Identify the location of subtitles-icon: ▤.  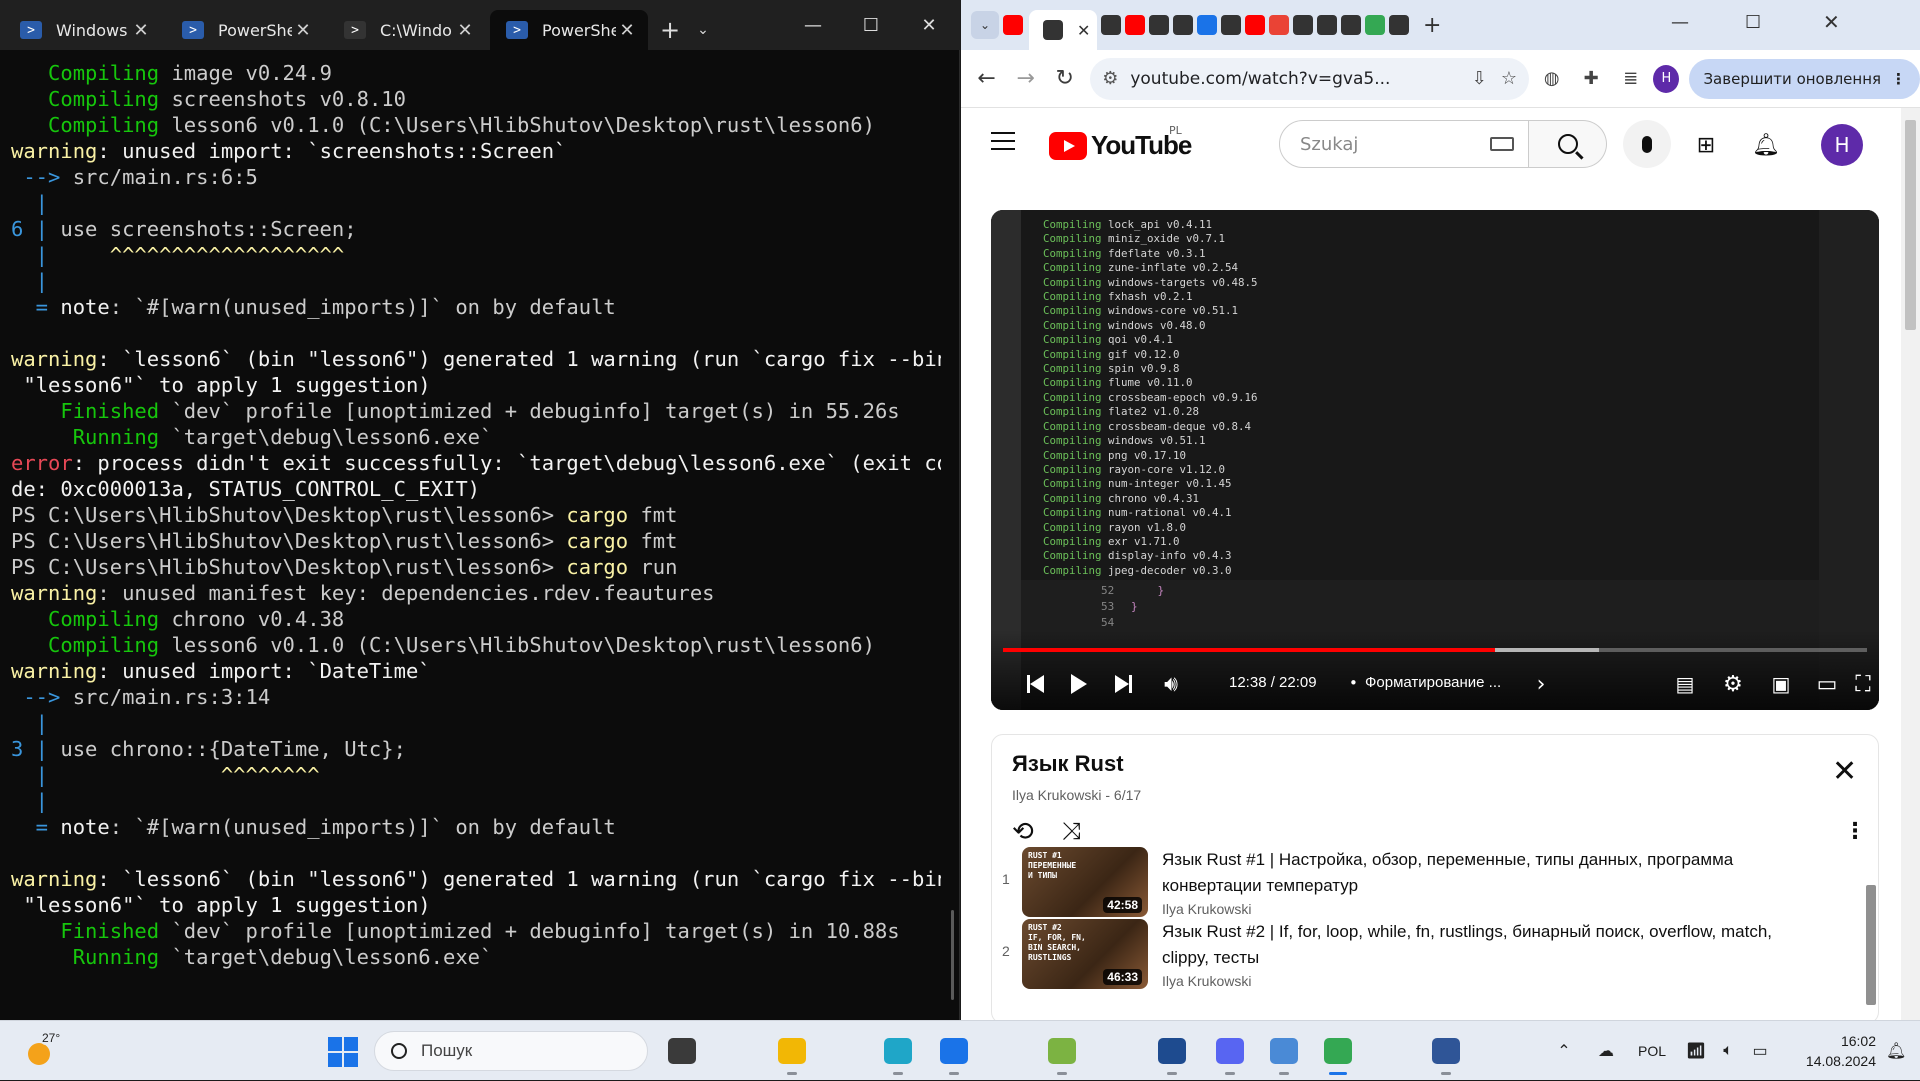
(1685, 684).